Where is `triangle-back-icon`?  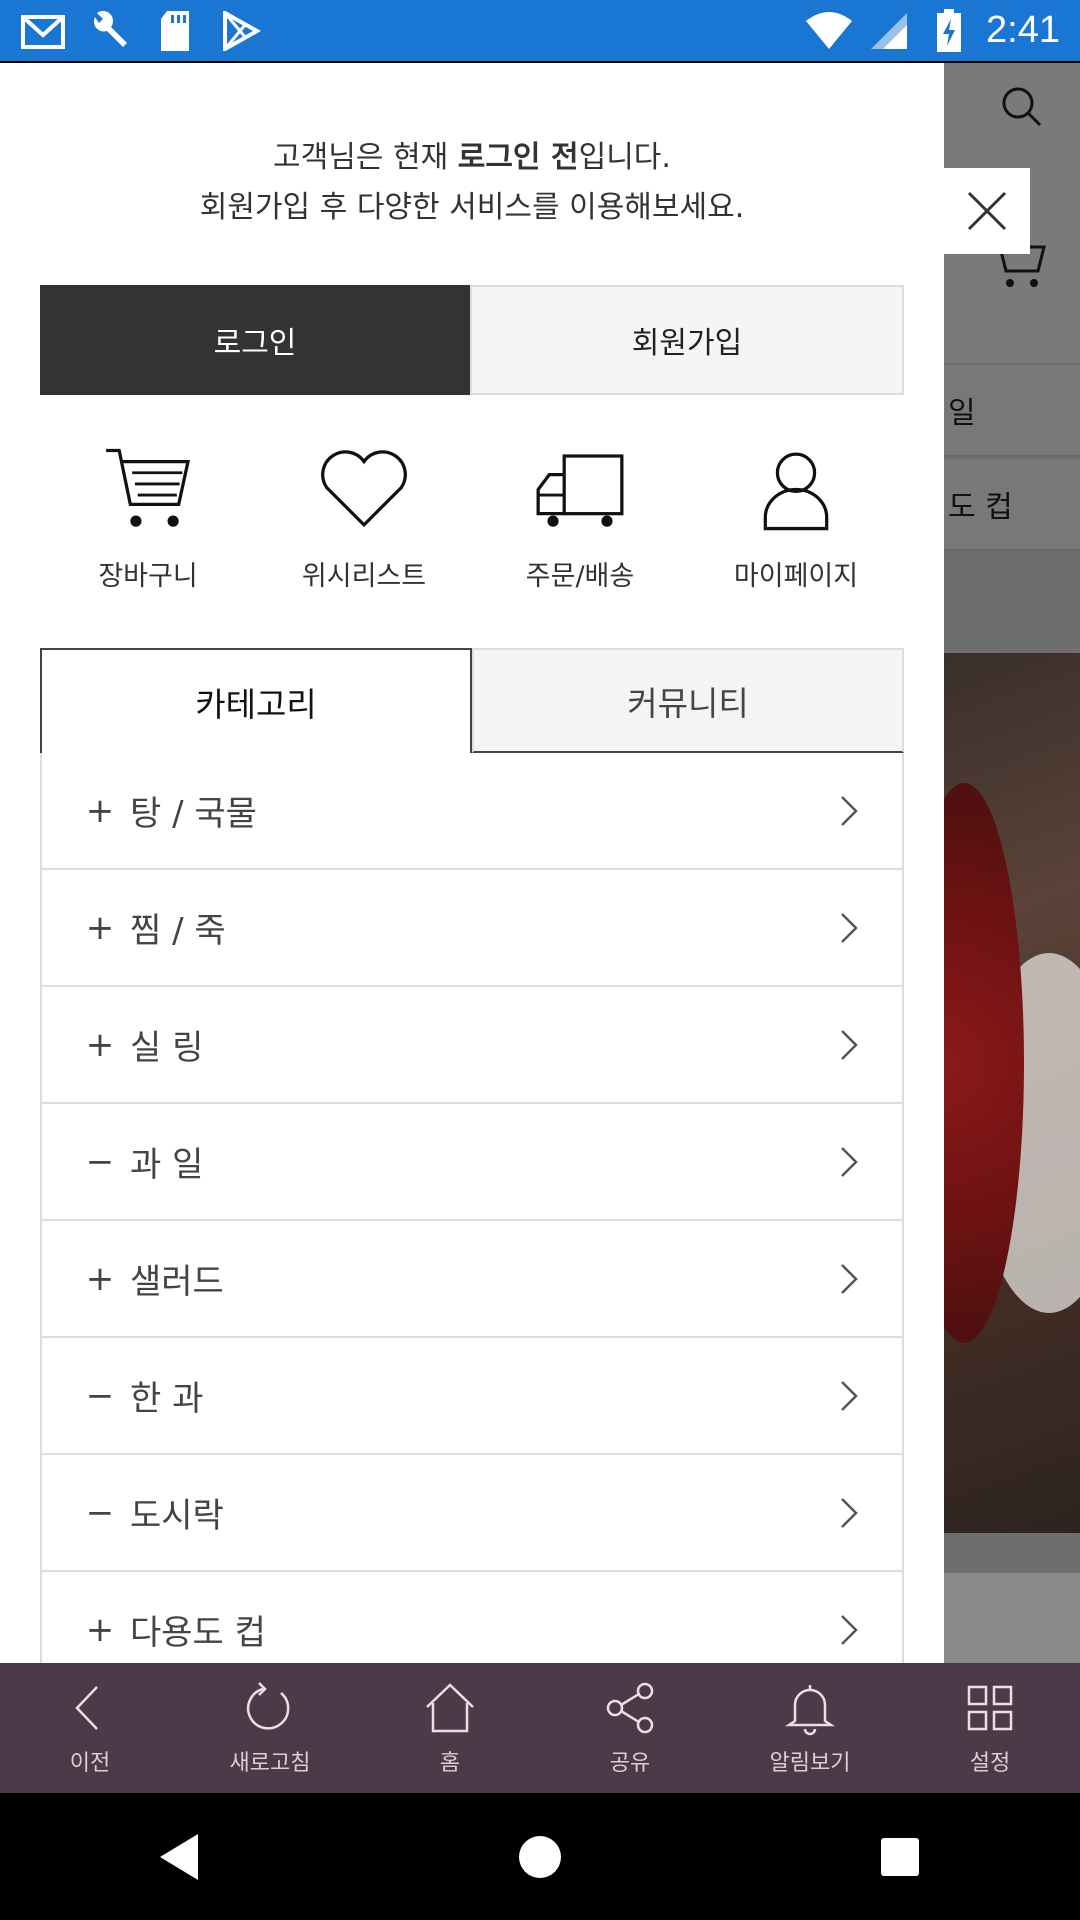 triangle-back-icon is located at coordinates (179, 1856).